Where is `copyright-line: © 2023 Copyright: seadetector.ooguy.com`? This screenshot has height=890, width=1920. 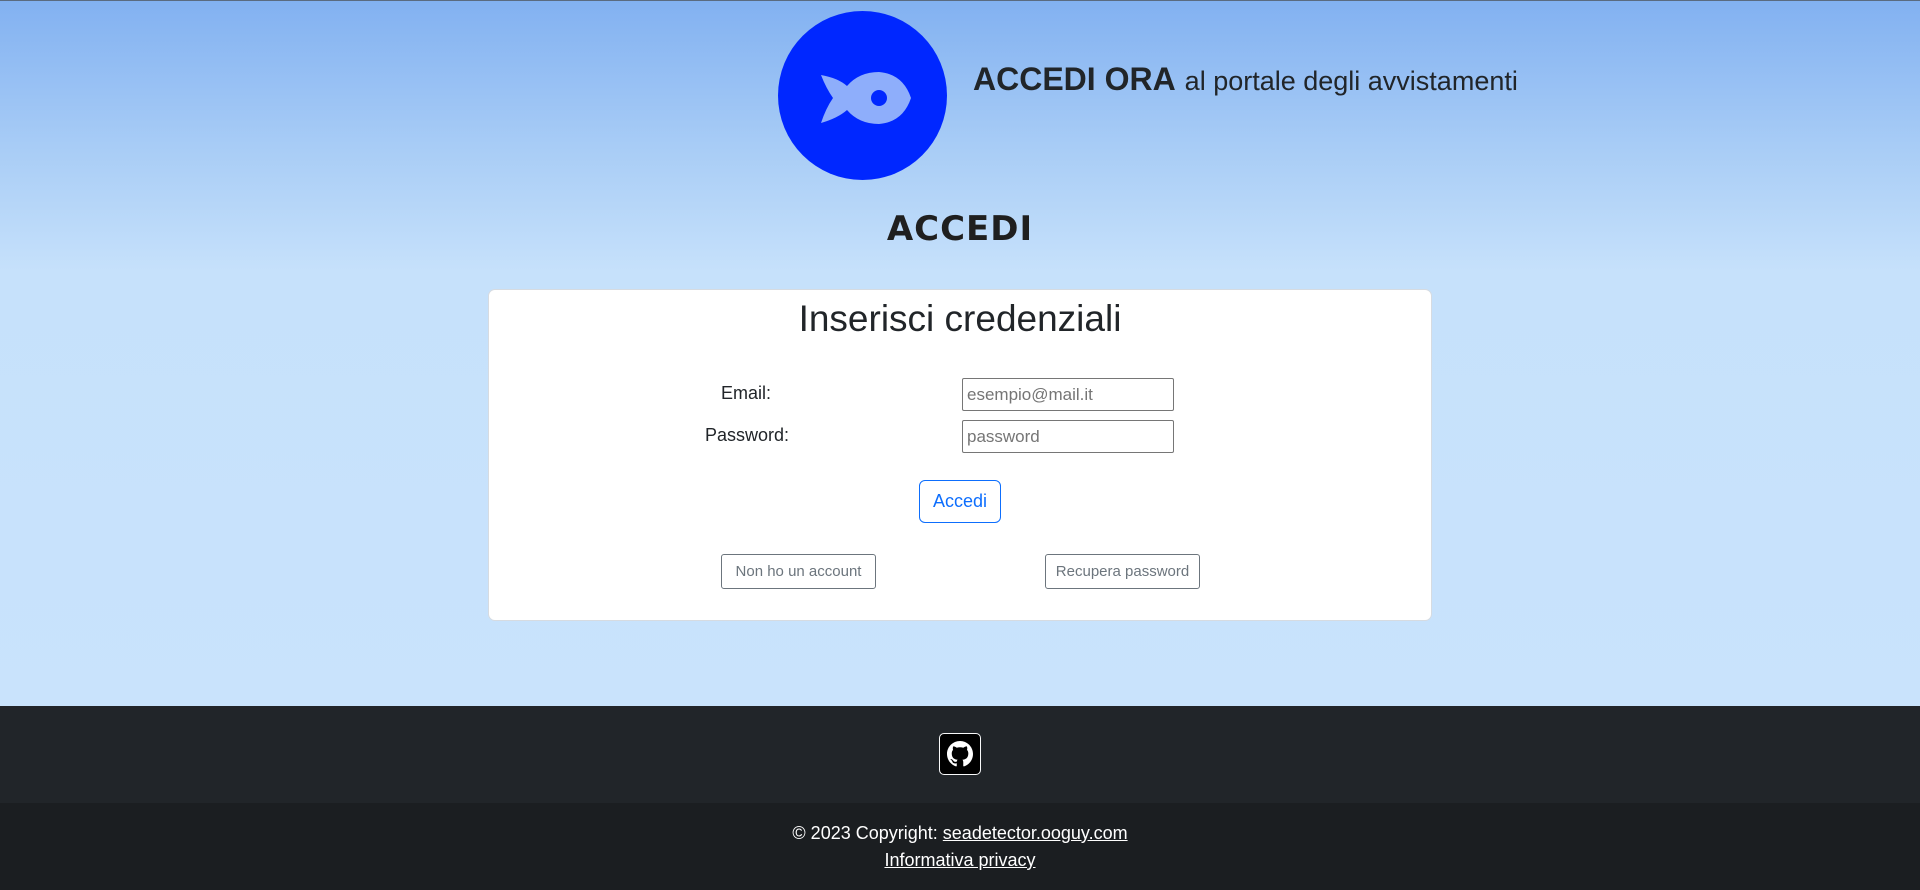 copyright-line: © 2023 Copyright: seadetector.ooguy.com is located at coordinates (960, 833).